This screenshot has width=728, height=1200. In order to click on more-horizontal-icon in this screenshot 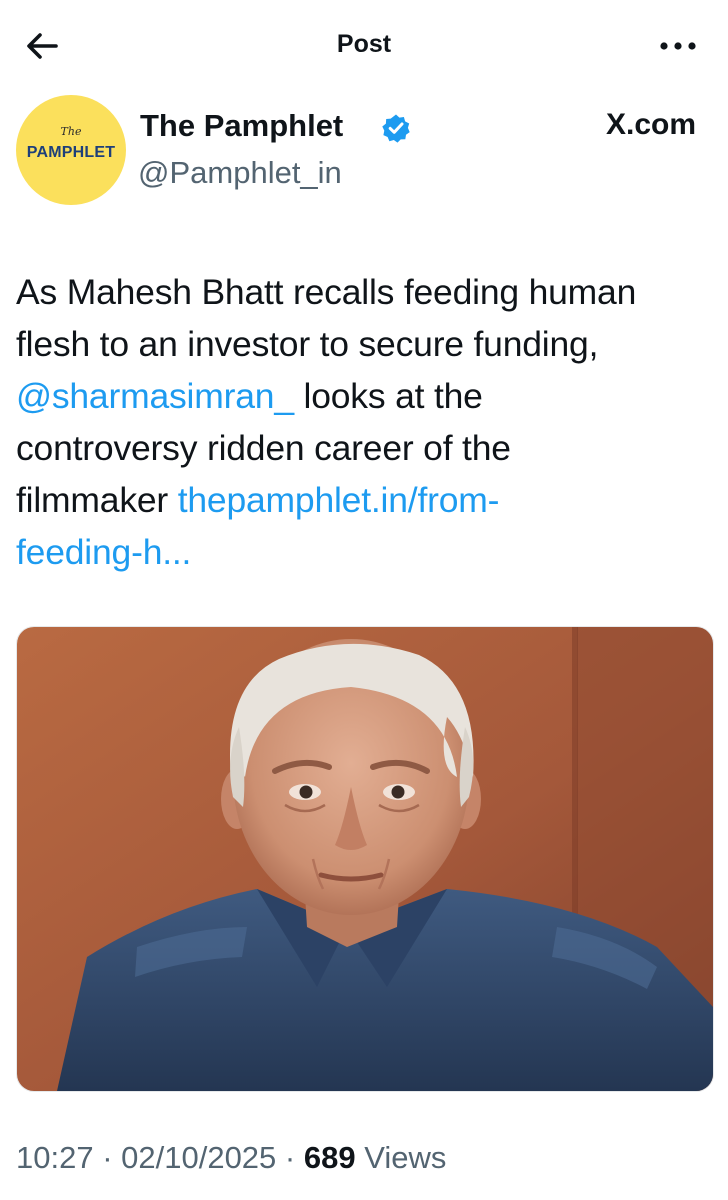, I will do `click(678, 46)`.